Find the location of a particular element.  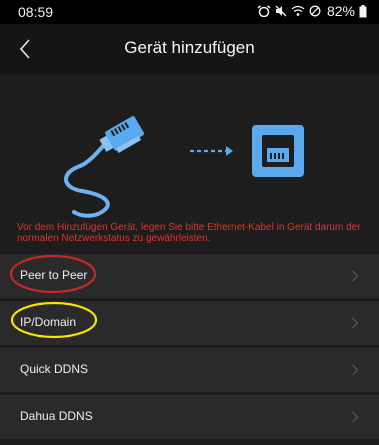

app-bar: Gerät hinzufügen is located at coordinates (189, 49).